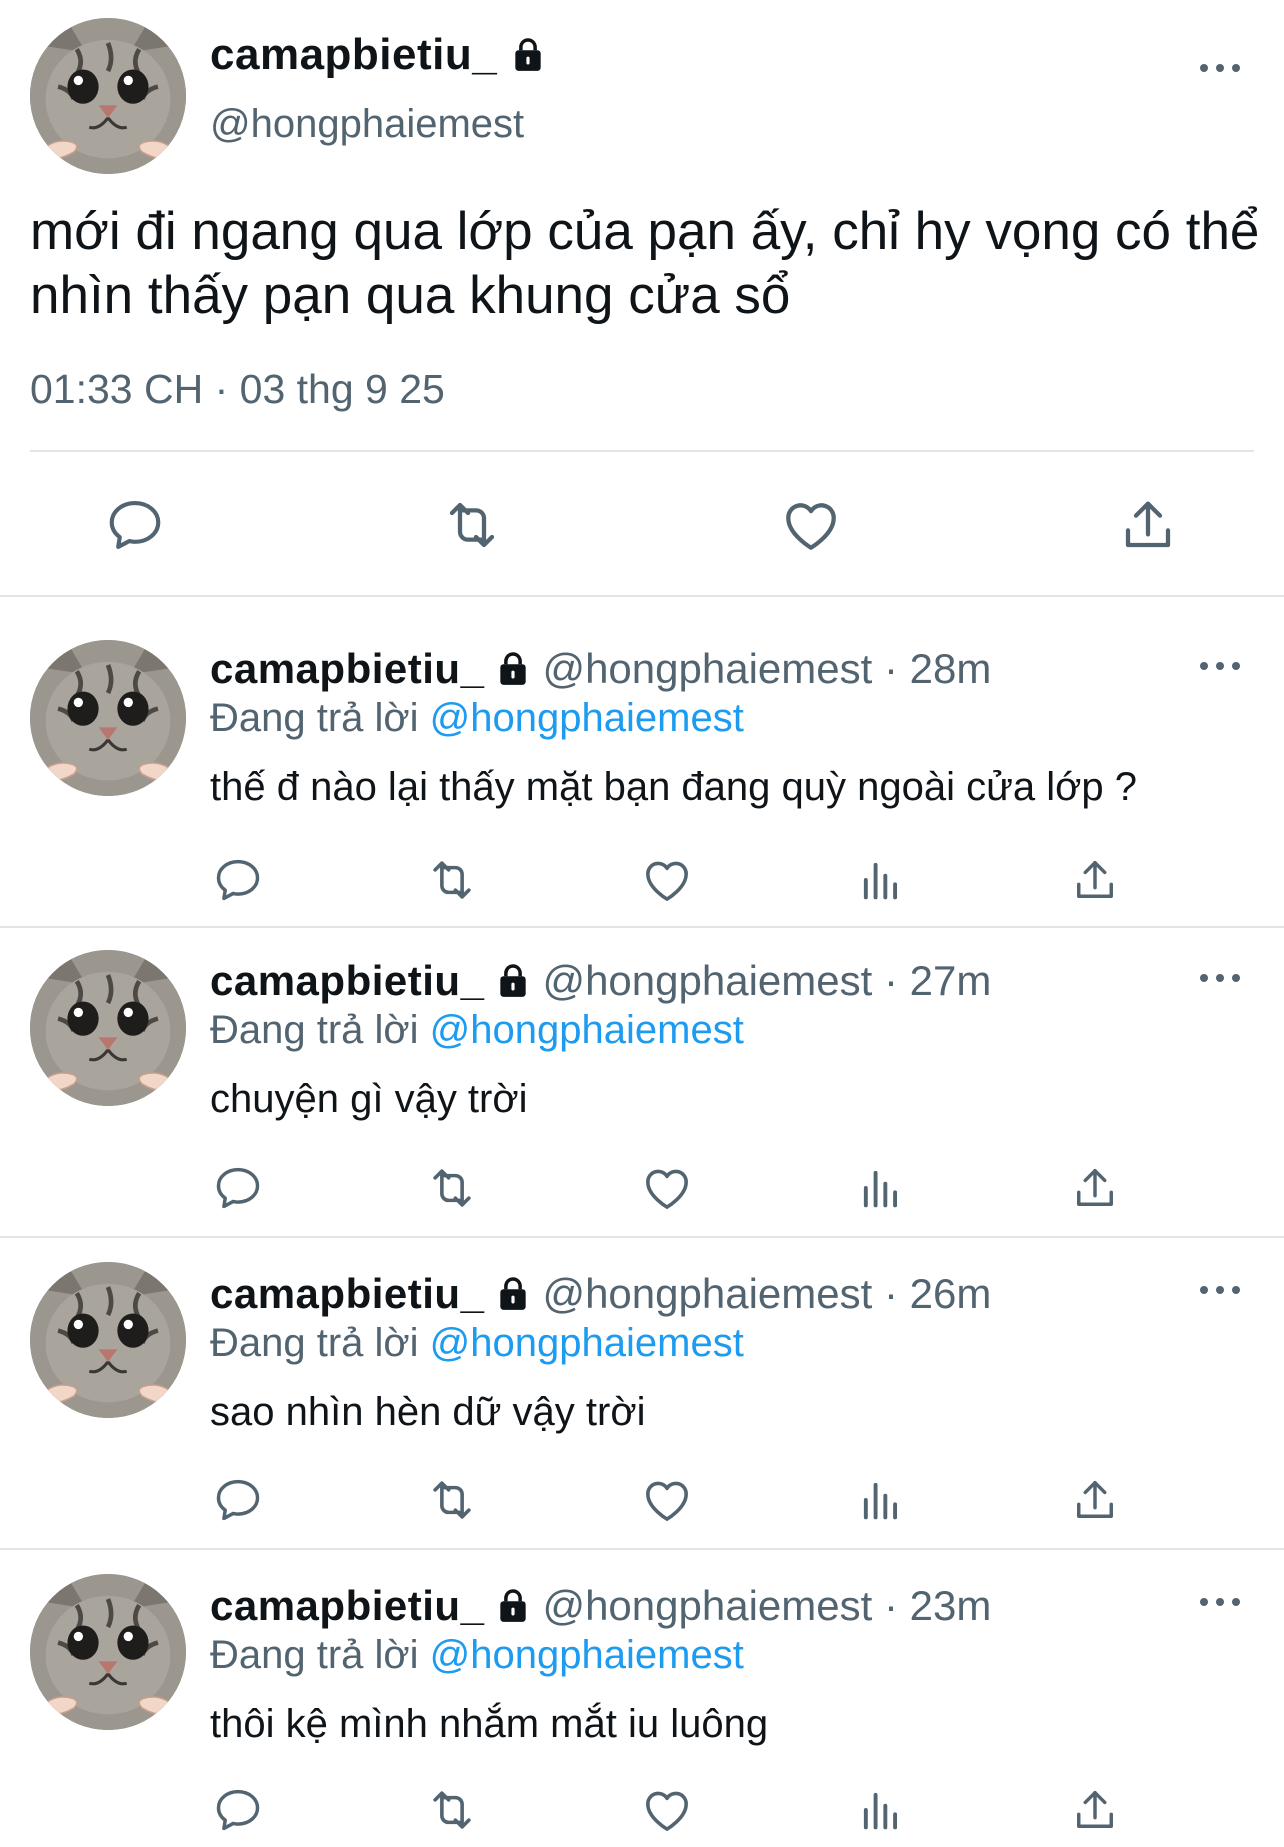  Describe the element at coordinates (428, 1412) in the screenshot. I see `reply-text: sao nhìn hèn dữ vậy trời` at that location.